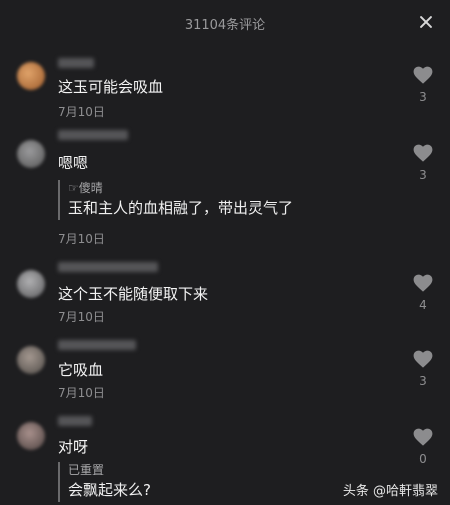 This screenshot has width=450, height=505. I want to click on like-count: 4, so click(423, 305).